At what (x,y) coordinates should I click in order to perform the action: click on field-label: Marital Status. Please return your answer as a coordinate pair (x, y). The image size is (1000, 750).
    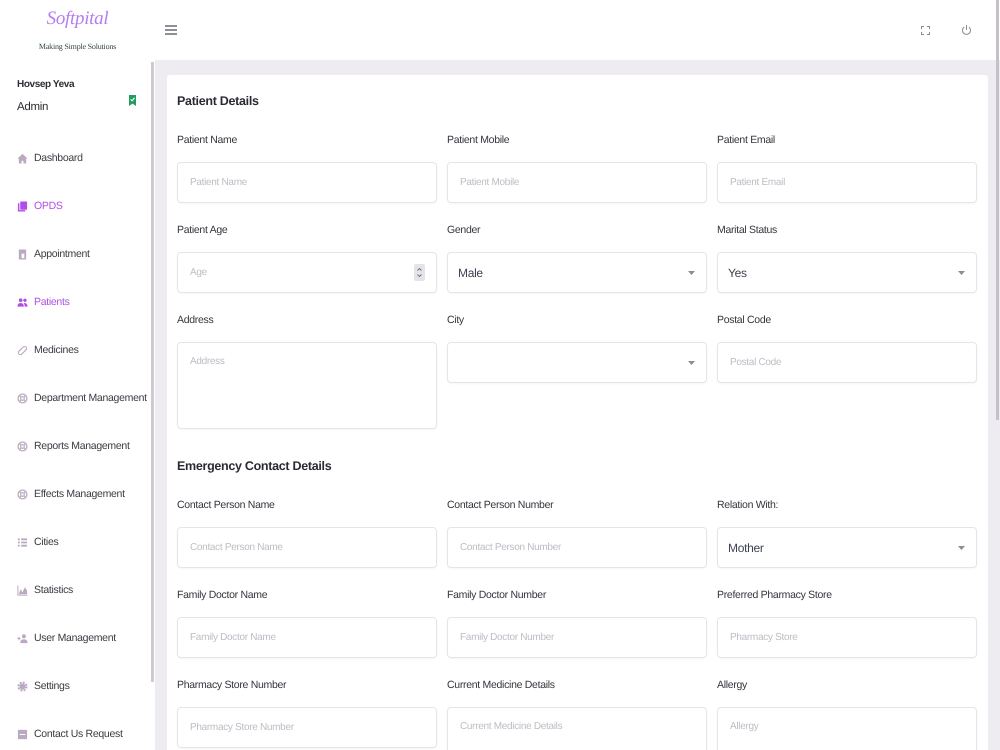
    Looking at the image, I should click on (747, 230).